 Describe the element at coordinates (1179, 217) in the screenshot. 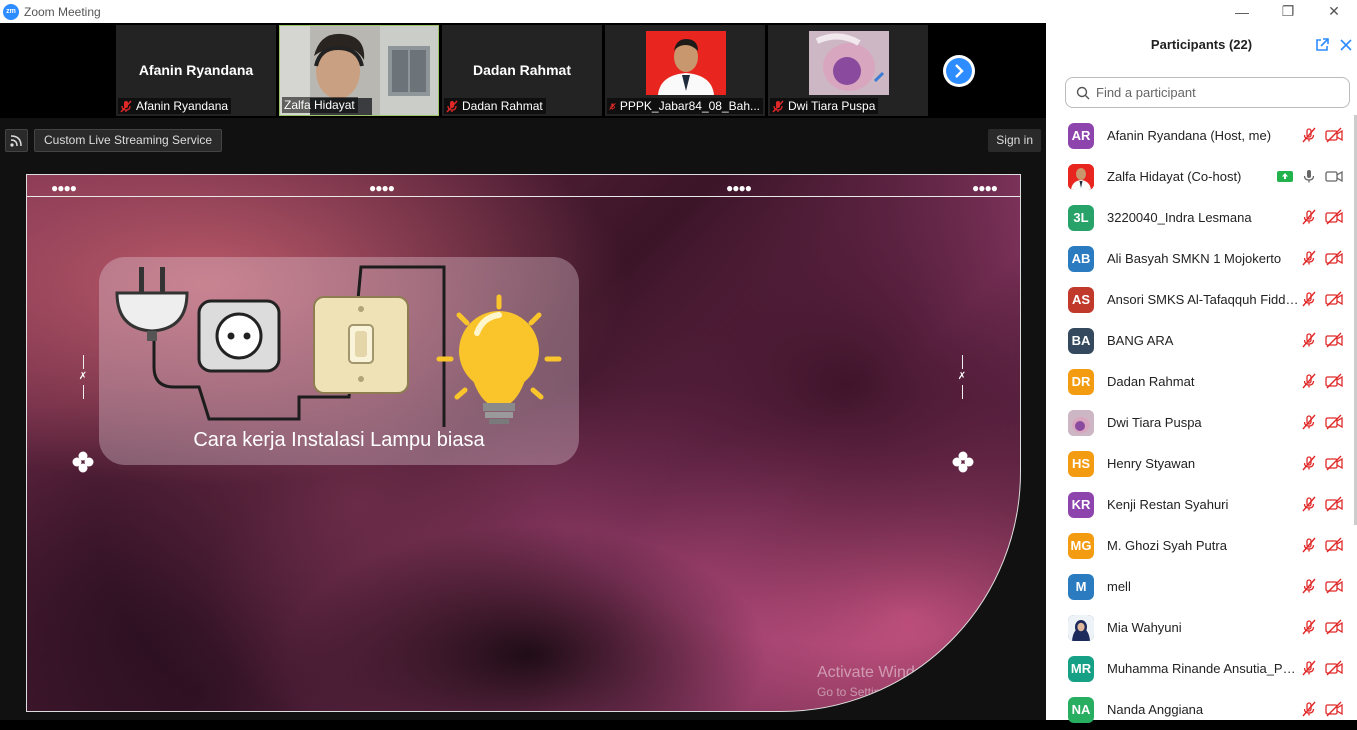

I see `participant-name: 3220040_Indra Lesmana` at that location.